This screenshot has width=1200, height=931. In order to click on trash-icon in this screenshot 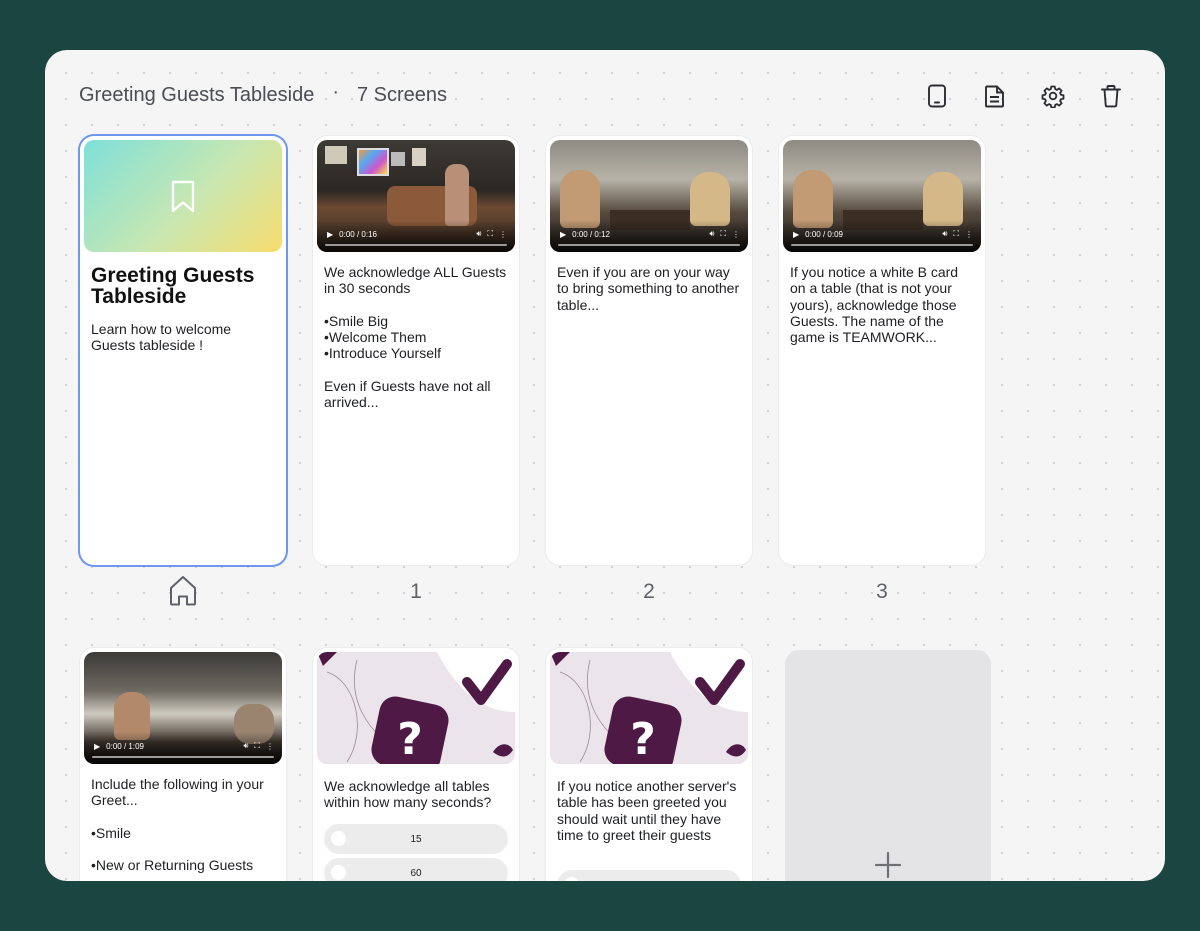, I will do `click(1111, 96)`.